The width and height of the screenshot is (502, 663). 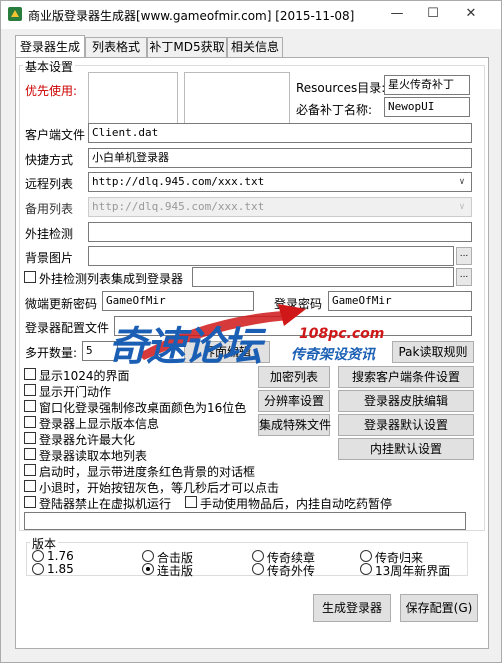 I want to click on login-pwd-input: GameOfMir, so click(x=400, y=301).